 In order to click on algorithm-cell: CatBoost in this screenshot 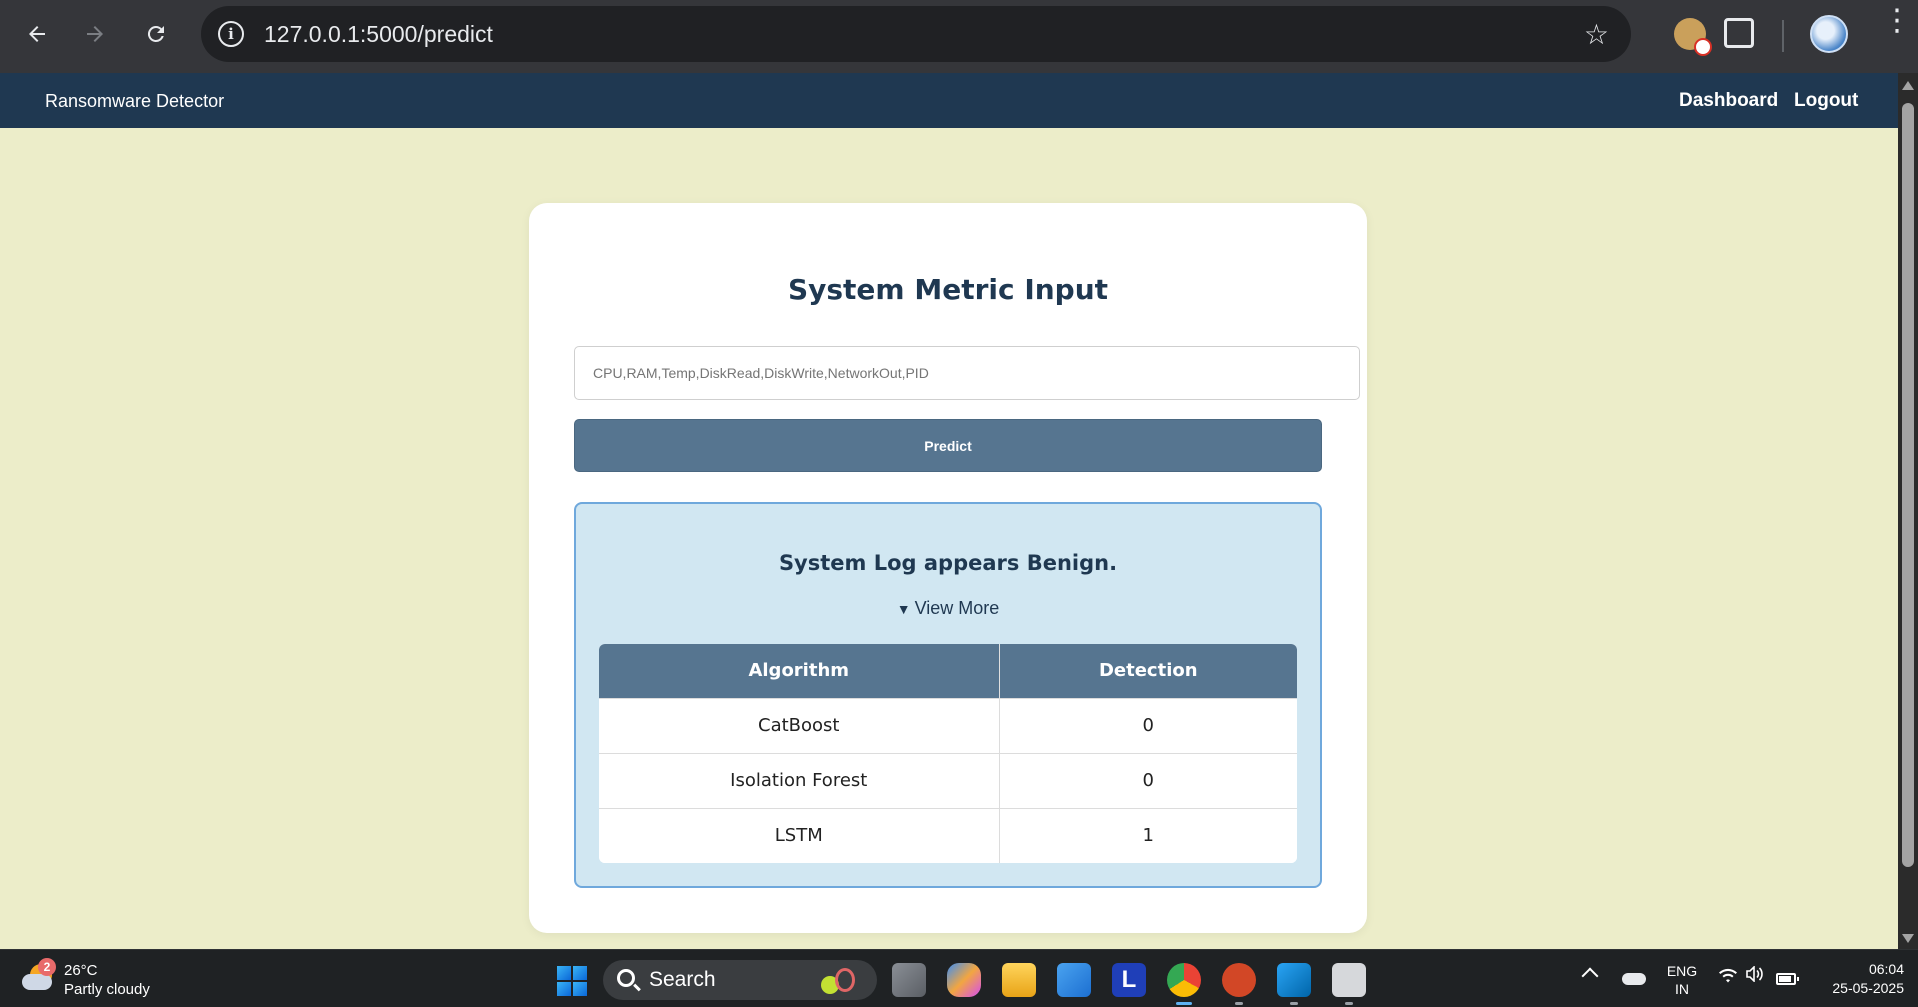, I will do `click(799, 725)`.